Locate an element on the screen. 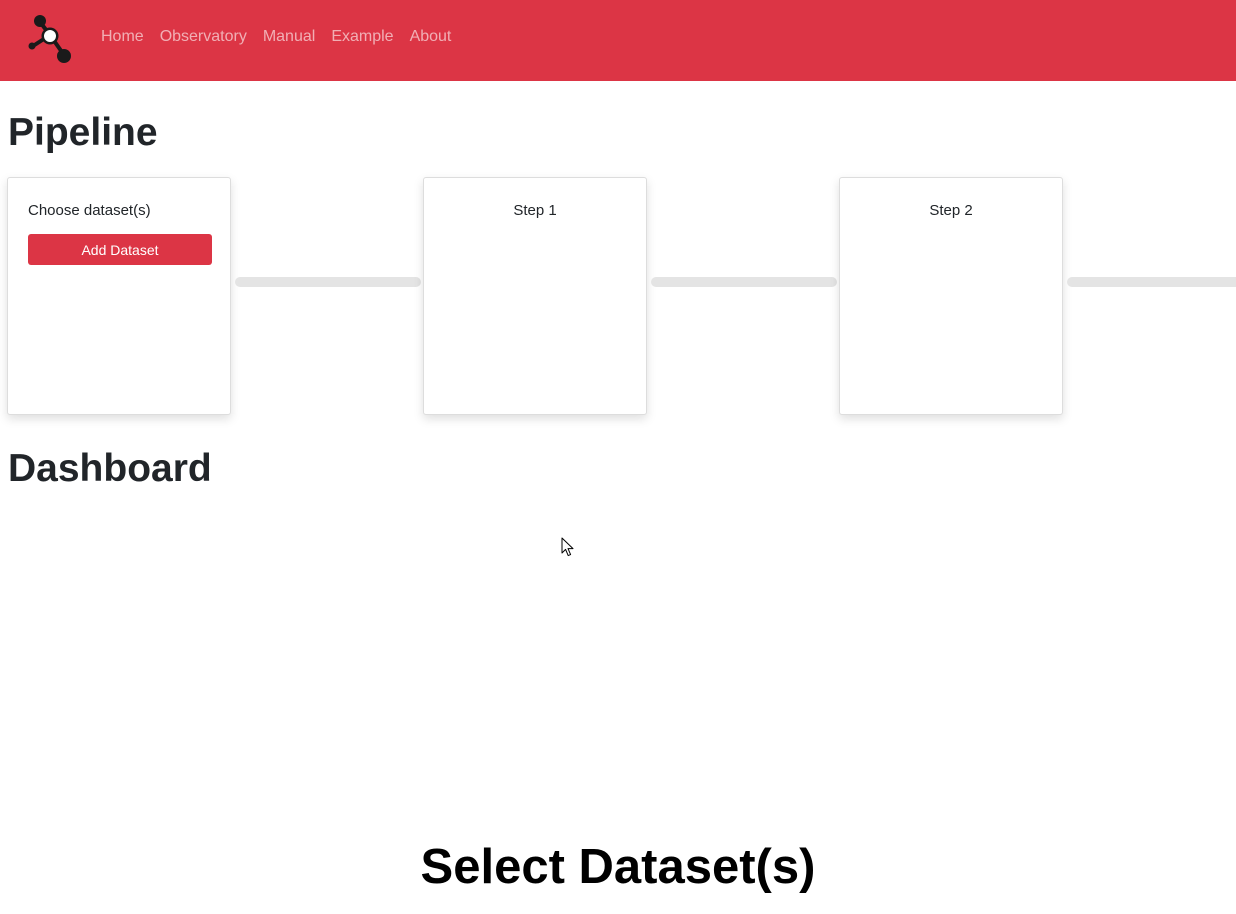 The width and height of the screenshot is (1236, 914). step-2-label: Step 2 is located at coordinates (951, 210).